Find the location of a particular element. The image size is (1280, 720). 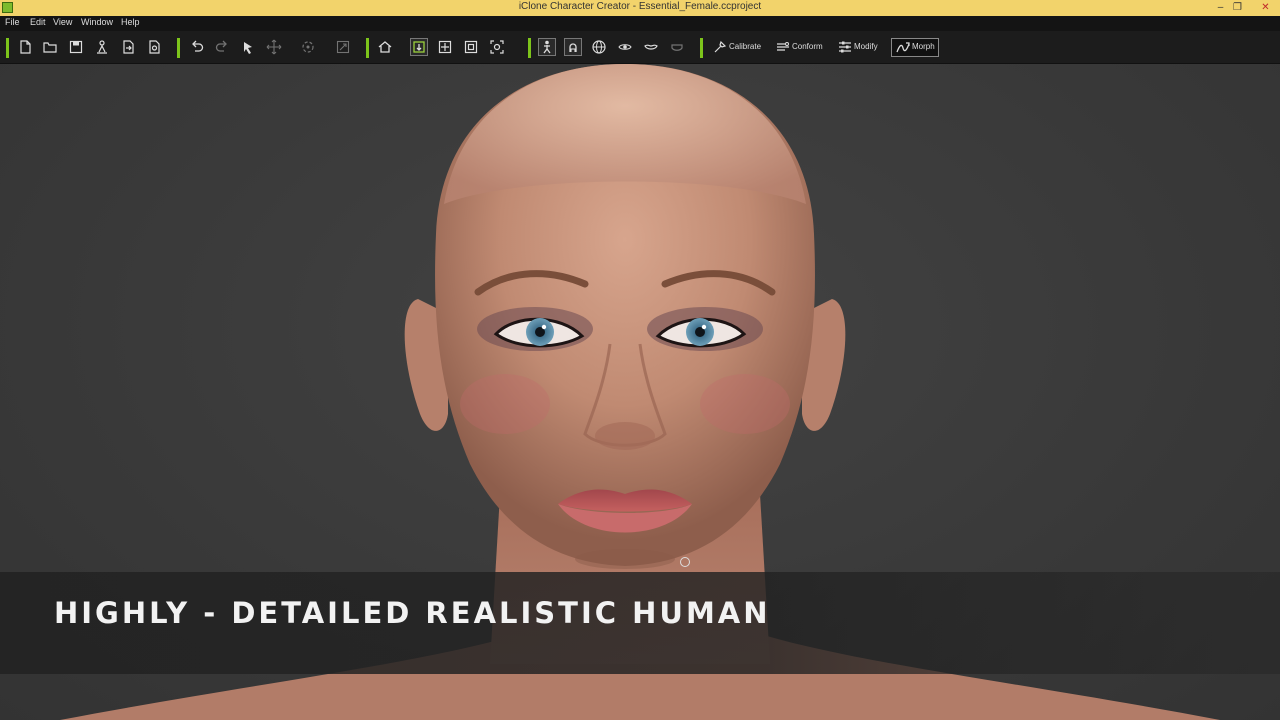

caption-text: HIGHLY - DETAILED REALISTIC HUMAN is located at coordinates (412, 613).